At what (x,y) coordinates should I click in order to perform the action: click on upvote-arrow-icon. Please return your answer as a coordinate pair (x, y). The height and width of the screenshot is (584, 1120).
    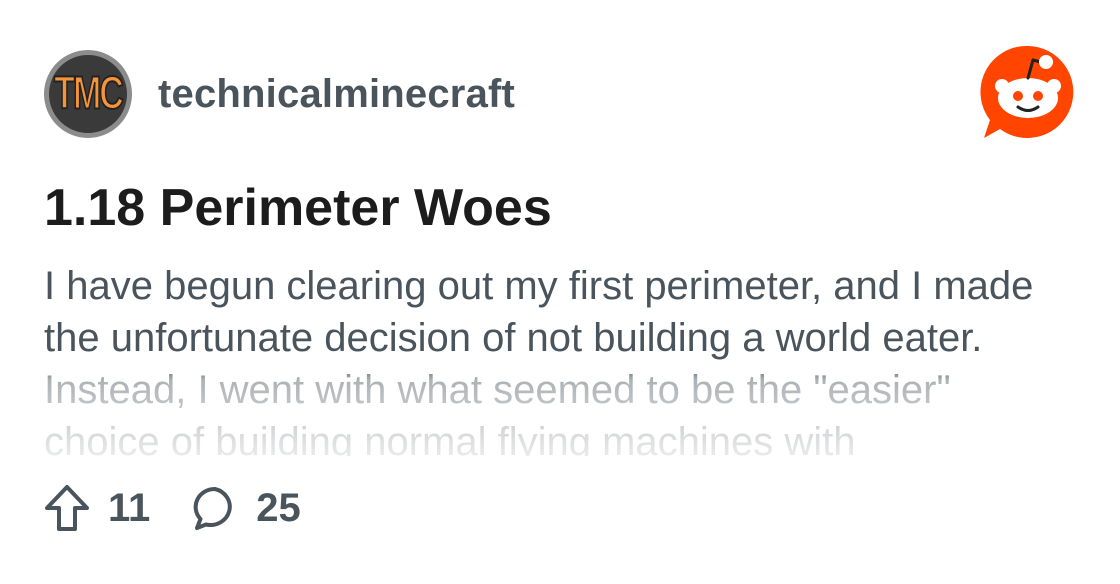
    Looking at the image, I should click on (67, 508).